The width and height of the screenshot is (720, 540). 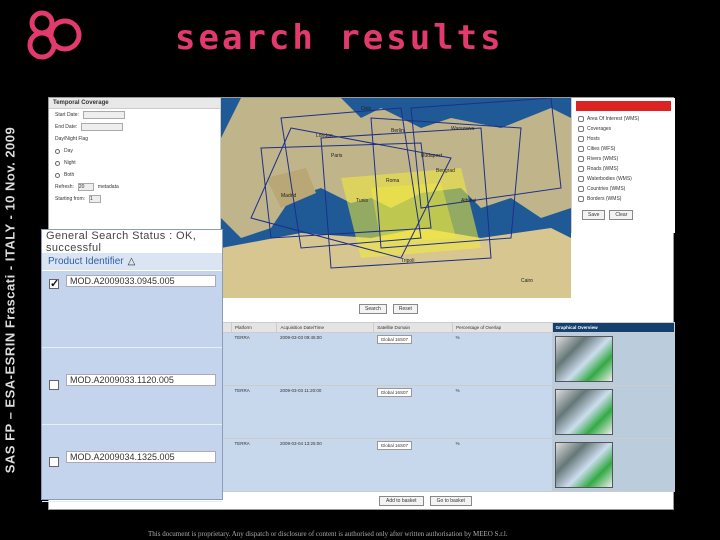 What do you see at coordinates (397, 131) in the screenshot?
I see `map-label-berlin: Berlin` at bounding box center [397, 131].